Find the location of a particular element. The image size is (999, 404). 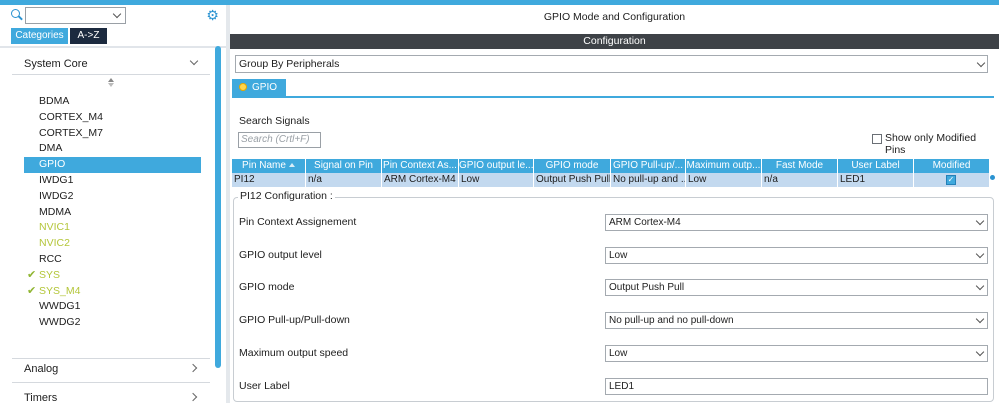

table-cell: ARM Cortex-M4 is located at coordinates (420, 180).